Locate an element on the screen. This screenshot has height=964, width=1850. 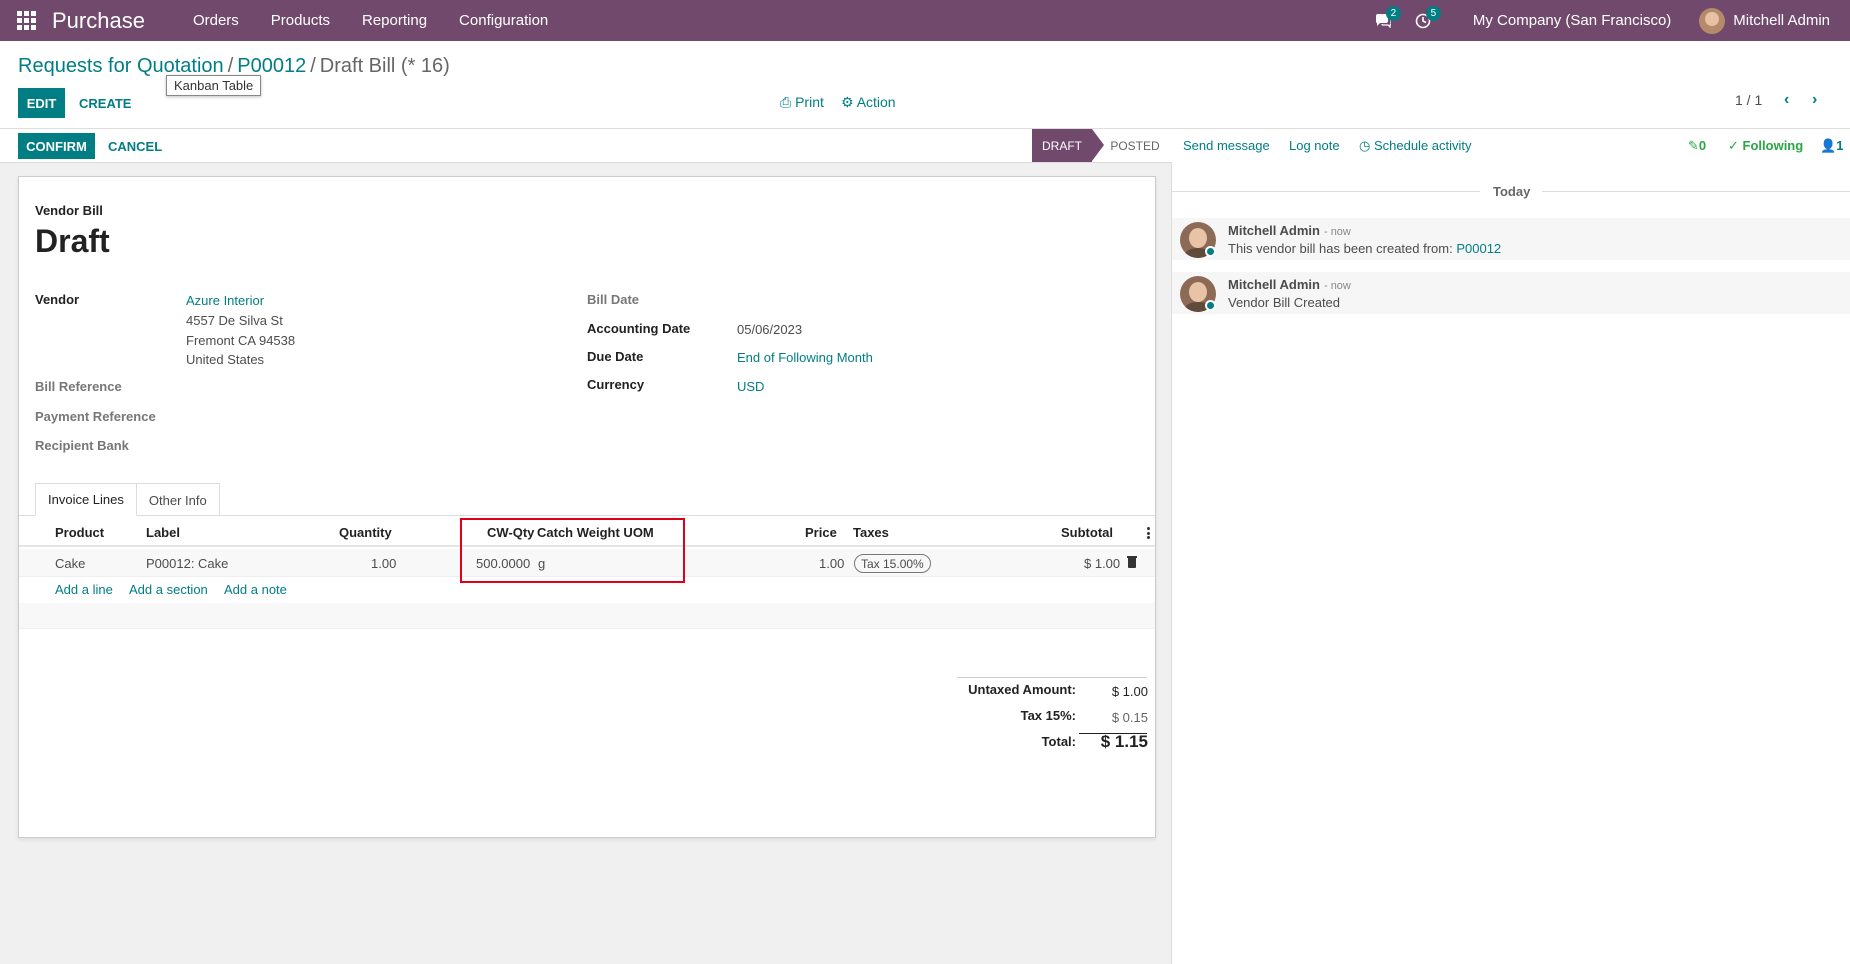
vendor-link: Azure Interior is located at coordinates (225, 300).